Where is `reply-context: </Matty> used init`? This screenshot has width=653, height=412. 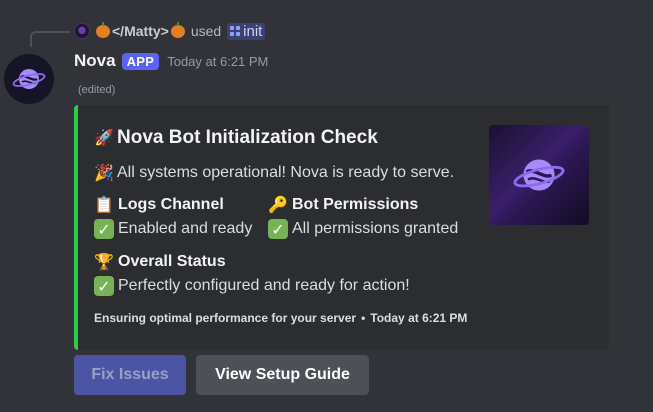
reply-context: </Matty> used init is located at coordinates (170, 31).